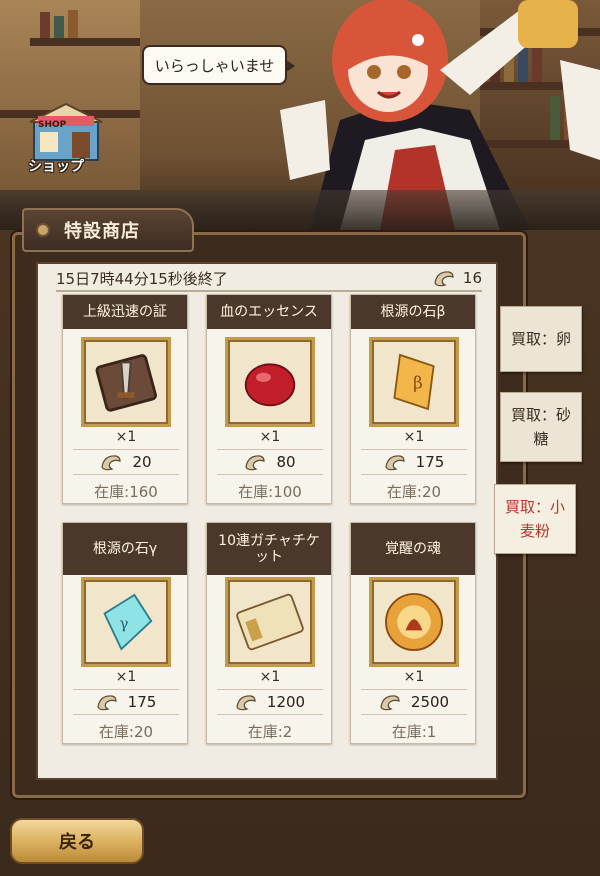 Image resolution: width=600 pixels, height=876 pixels. I want to click on item-price-value: 20, so click(142, 462).